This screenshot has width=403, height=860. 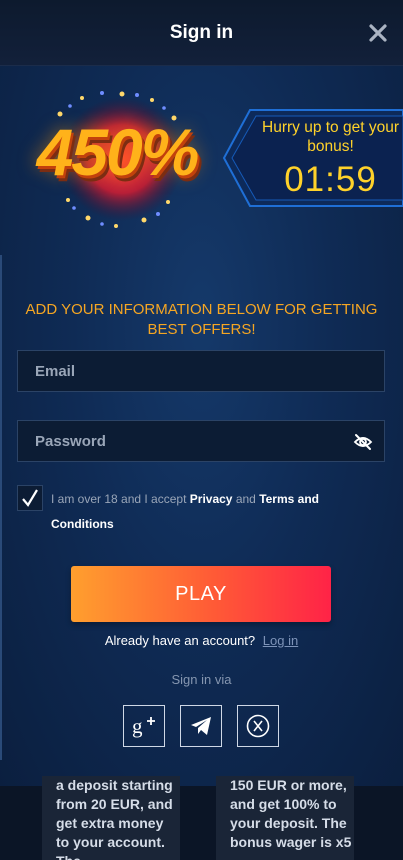 What do you see at coordinates (211, 499) in the screenshot?
I see `privacy-link: Privacy` at bounding box center [211, 499].